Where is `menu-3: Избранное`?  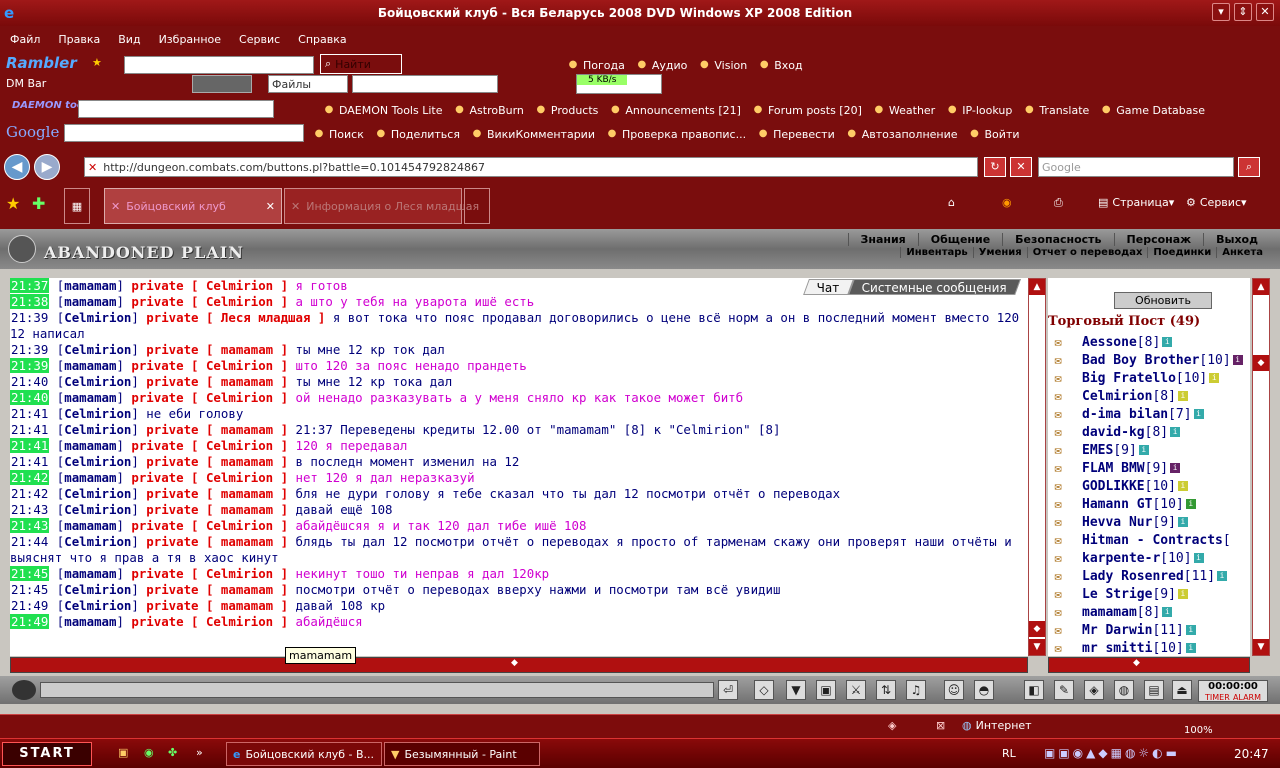 menu-3: Избранное is located at coordinates (190, 39).